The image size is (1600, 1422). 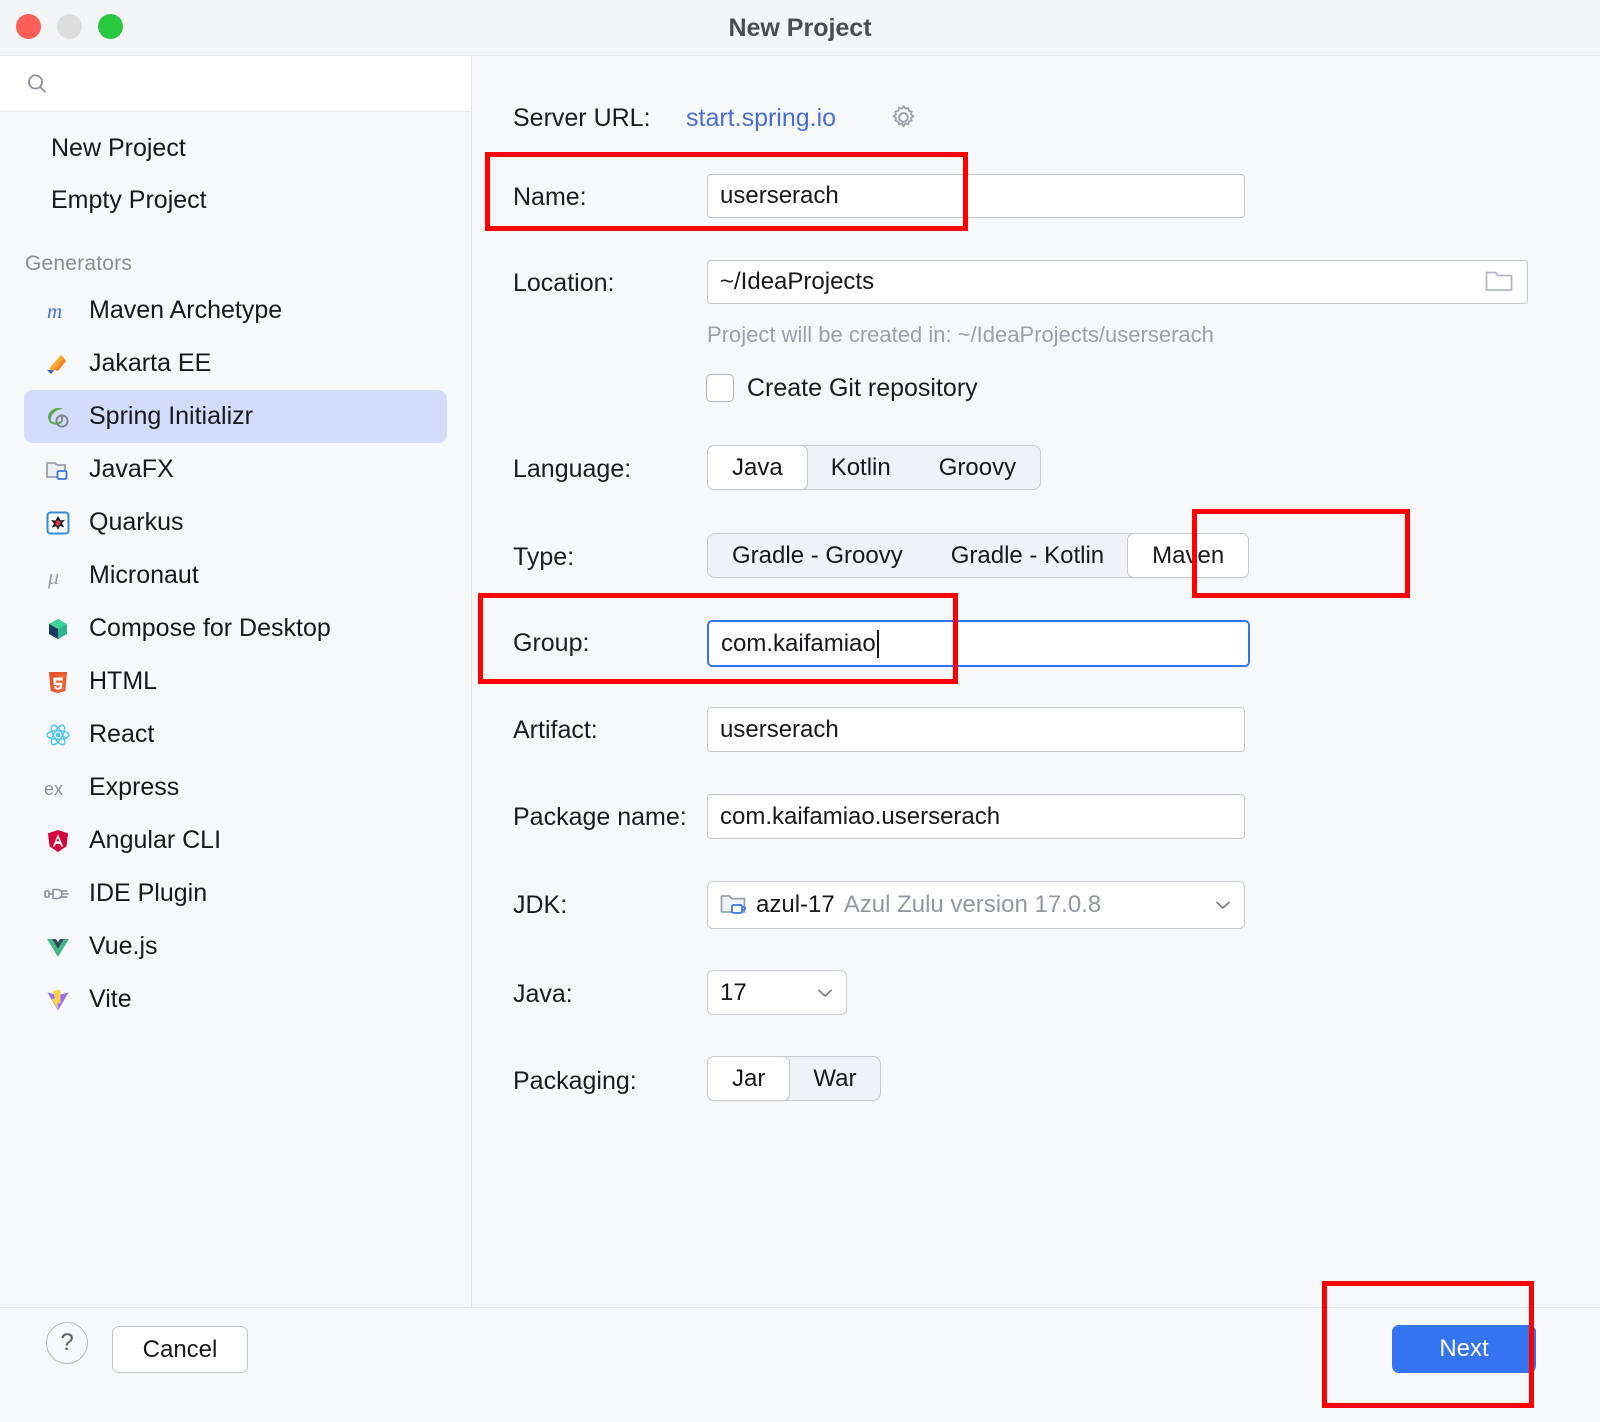 What do you see at coordinates (58, 311) in the screenshot?
I see `maven-icon: m` at bounding box center [58, 311].